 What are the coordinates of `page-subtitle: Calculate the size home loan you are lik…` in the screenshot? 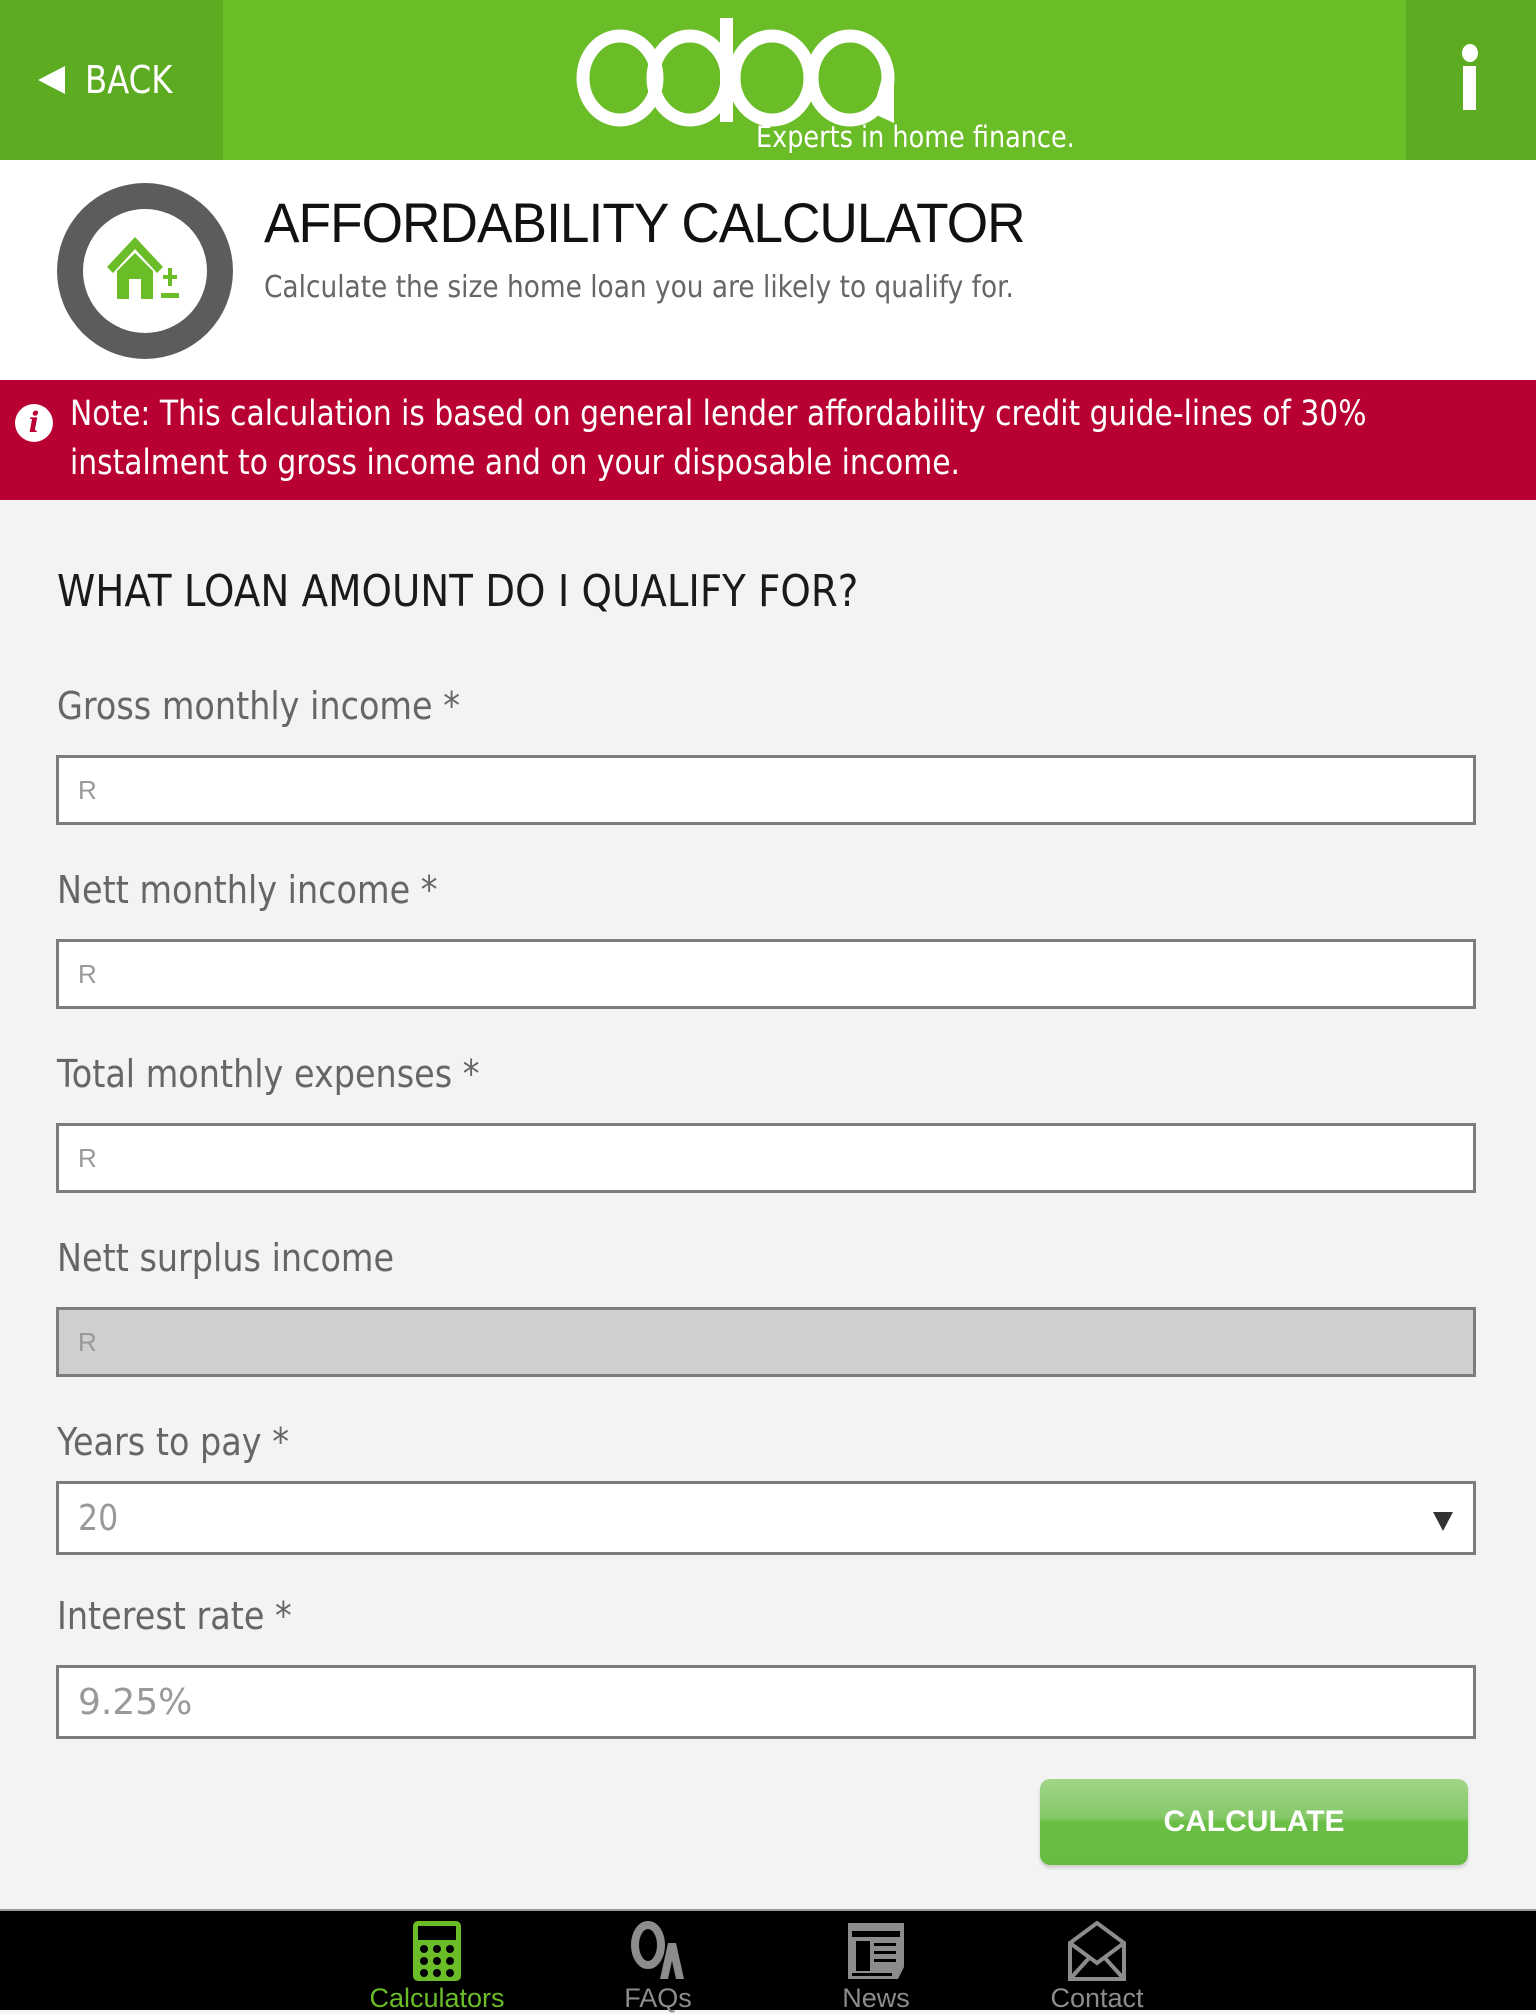 It's located at (639, 287).